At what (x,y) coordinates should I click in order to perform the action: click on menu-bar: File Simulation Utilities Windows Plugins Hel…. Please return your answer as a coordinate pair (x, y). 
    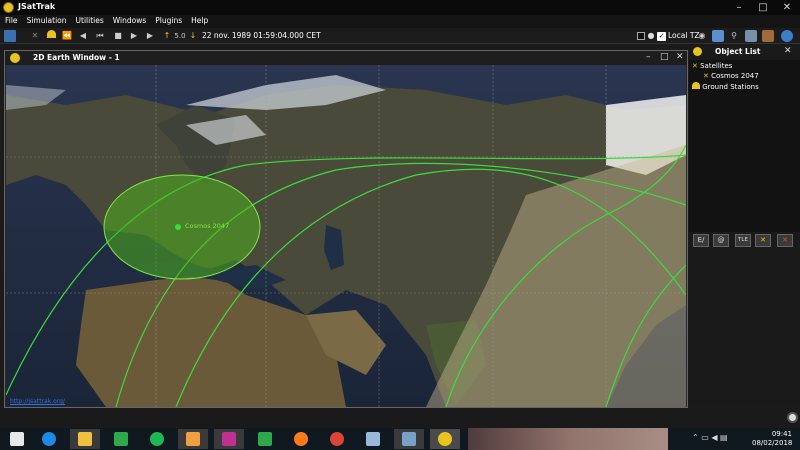
    Looking at the image, I should click on (400, 21).